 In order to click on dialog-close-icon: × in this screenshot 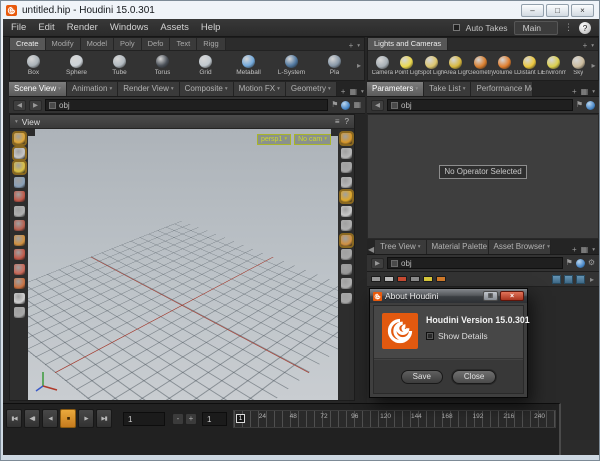, I will do `click(512, 296)`.